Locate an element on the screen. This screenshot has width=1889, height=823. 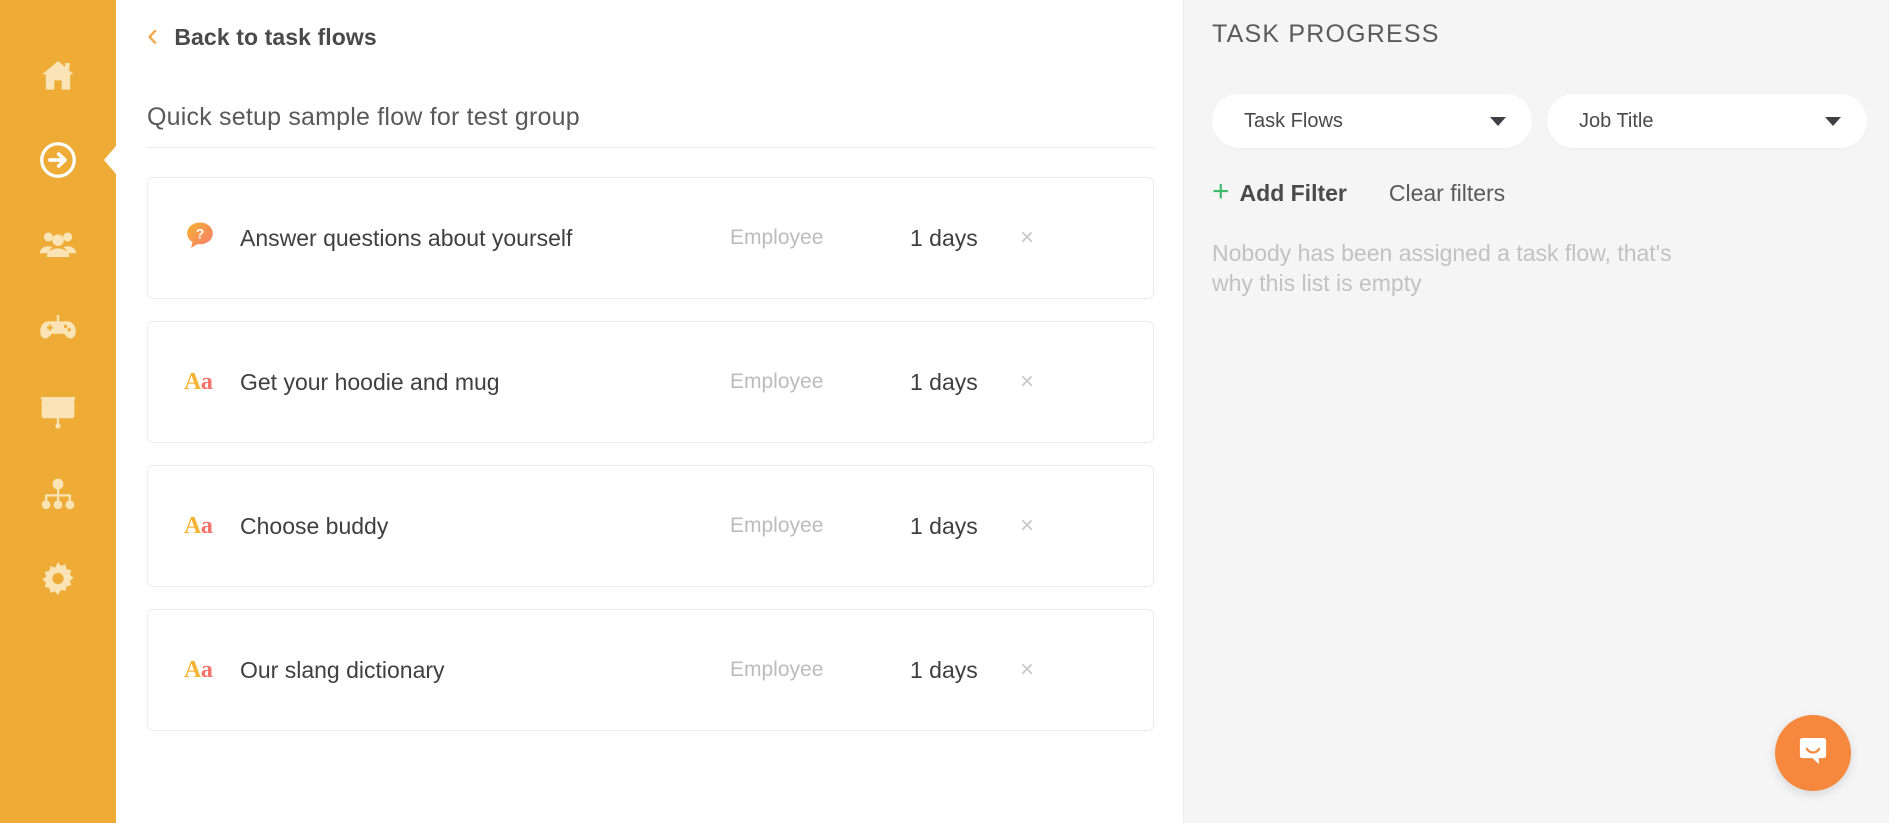
task-row: Aa Choose buddy Employee 1 days × is located at coordinates (650, 526).